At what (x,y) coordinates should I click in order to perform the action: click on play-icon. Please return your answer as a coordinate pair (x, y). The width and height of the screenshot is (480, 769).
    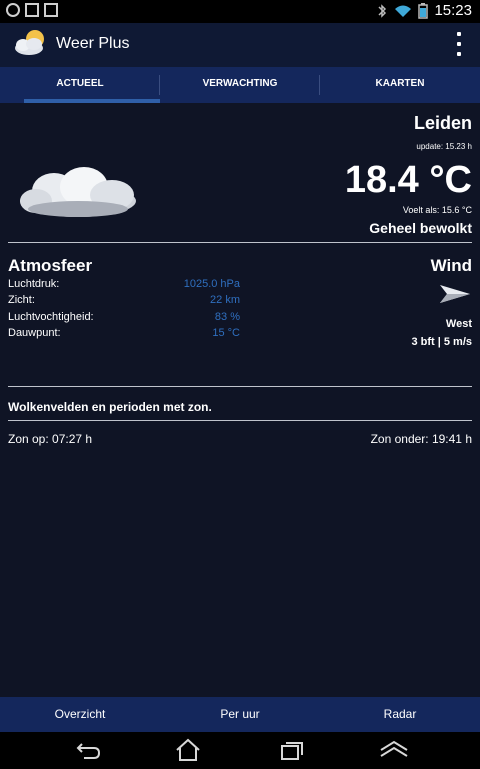
    Looking at the image, I should click on (51, 10).